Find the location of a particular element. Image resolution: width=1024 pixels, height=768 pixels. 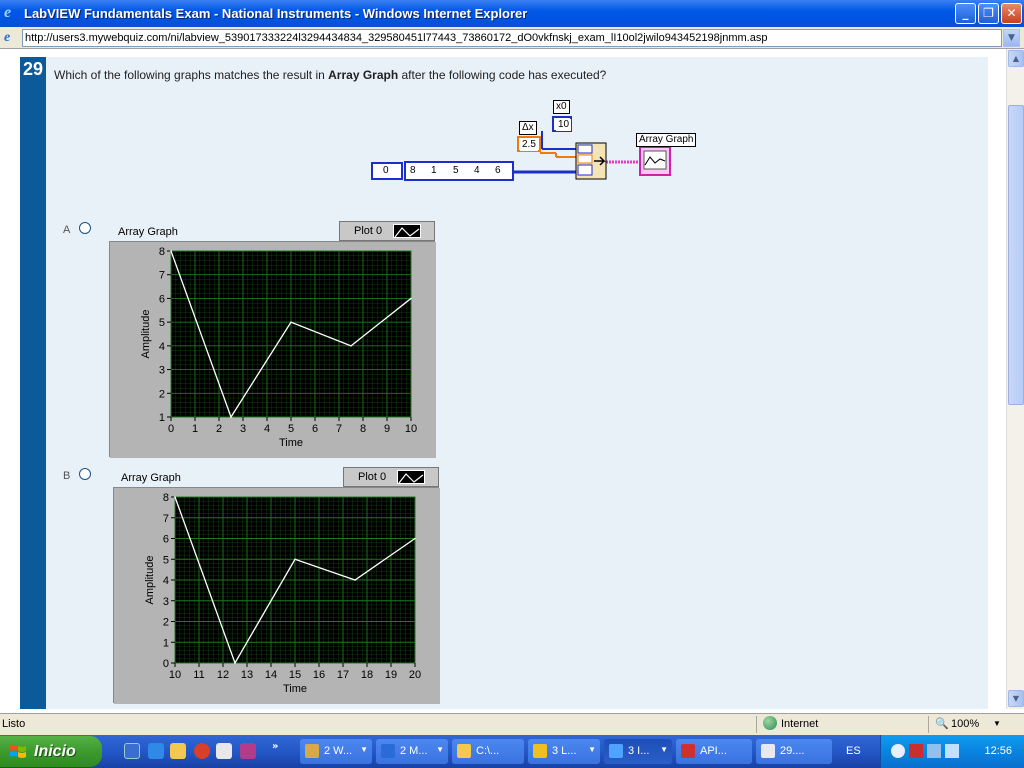

array-element: 6 is located at coordinates (498, 171).